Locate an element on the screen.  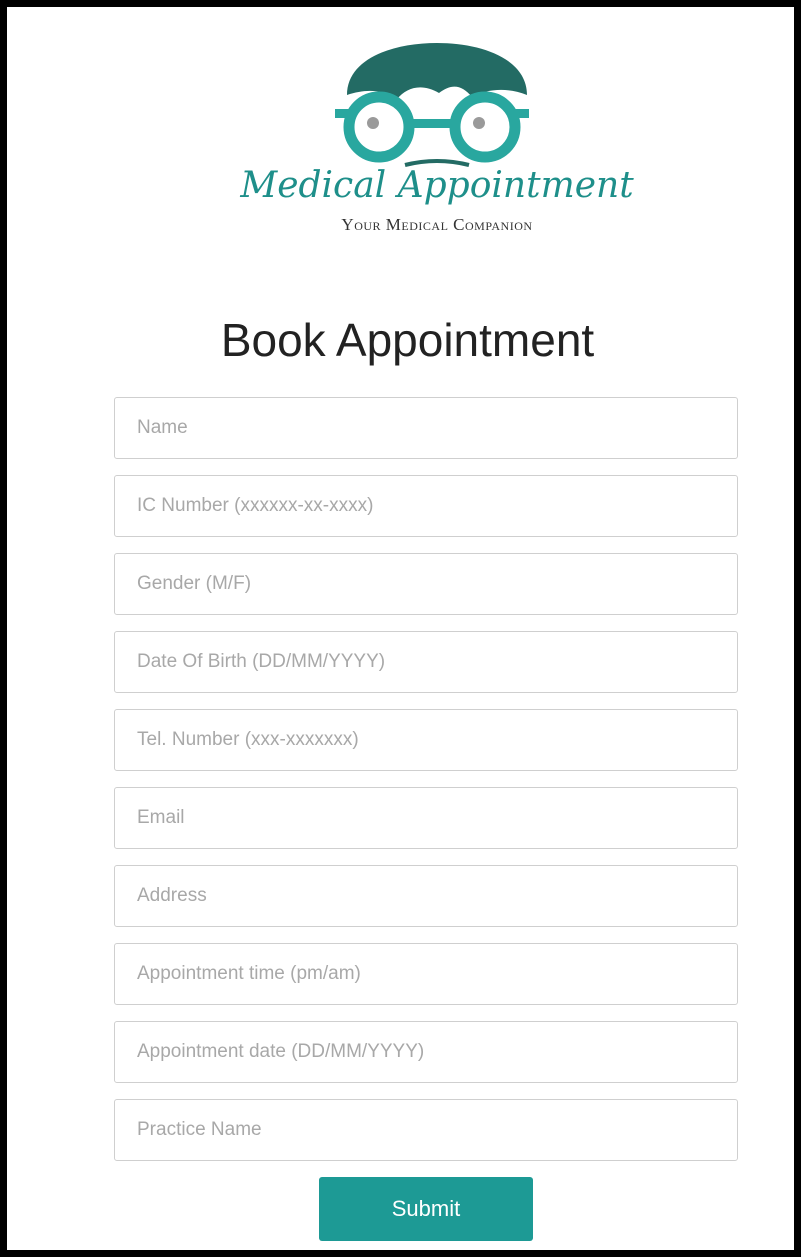
appointment-date-input is located at coordinates (426, 1052).